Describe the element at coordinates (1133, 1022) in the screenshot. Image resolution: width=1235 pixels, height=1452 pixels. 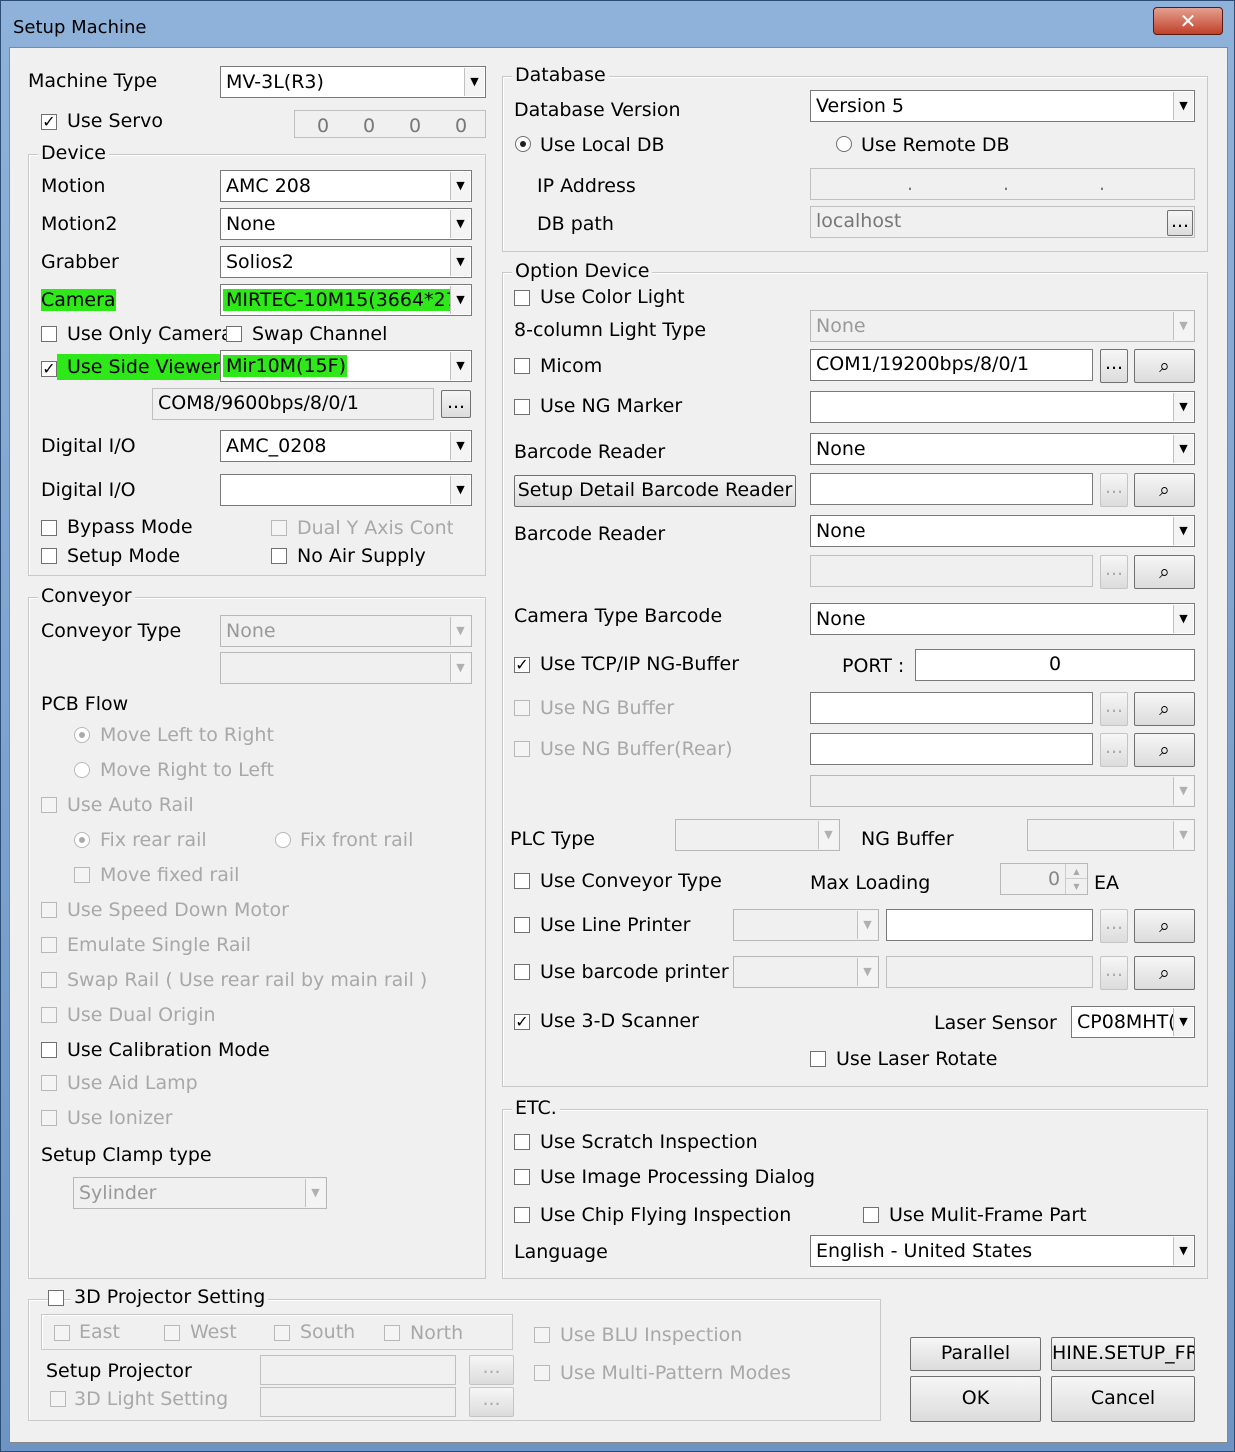
I see `laser-sensor-combo: CP08MHT(▼` at that location.